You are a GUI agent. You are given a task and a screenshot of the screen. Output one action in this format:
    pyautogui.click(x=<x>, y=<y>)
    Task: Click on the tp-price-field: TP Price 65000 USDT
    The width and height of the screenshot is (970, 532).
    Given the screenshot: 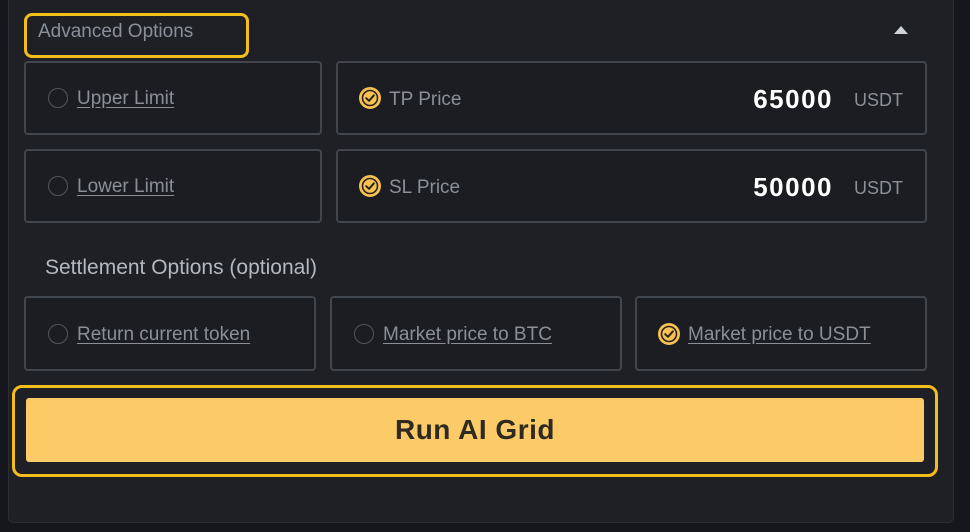 What is the action you would take?
    pyautogui.click(x=631, y=98)
    